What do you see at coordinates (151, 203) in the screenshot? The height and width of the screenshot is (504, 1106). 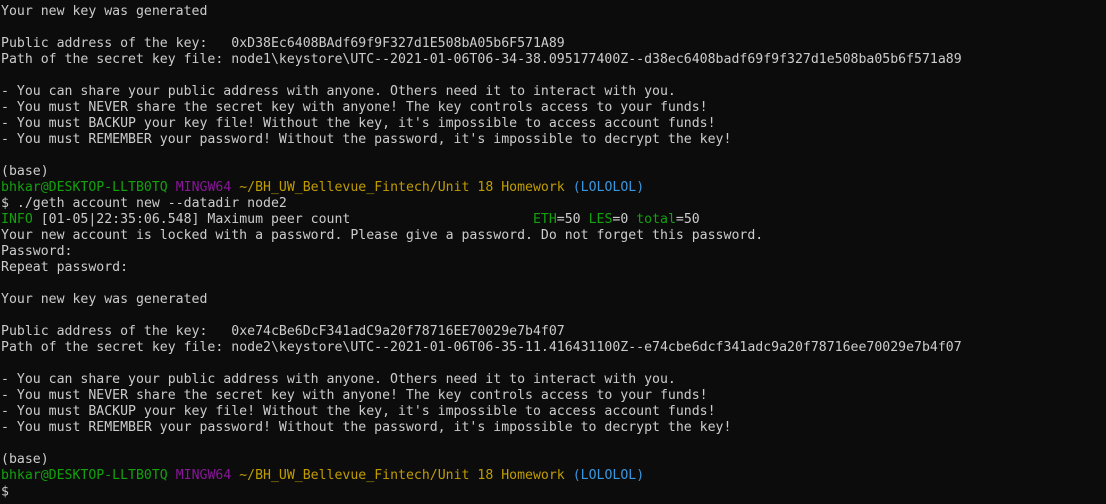 I see `command-text: ./geth account new --datadir node2` at bounding box center [151, 203].